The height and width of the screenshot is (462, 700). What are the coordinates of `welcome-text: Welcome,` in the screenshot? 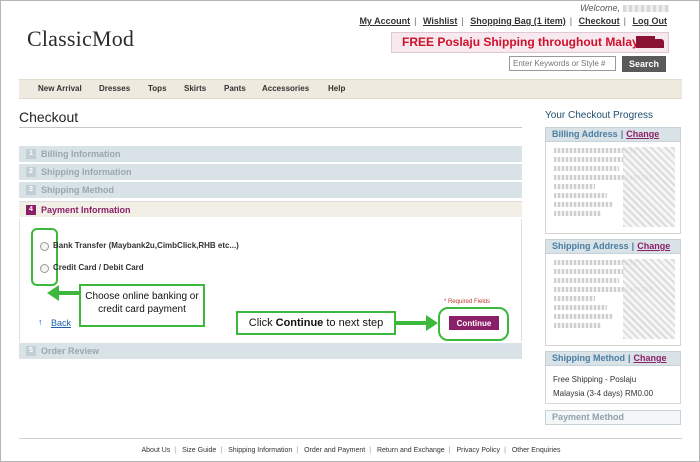 It's located at (624, 8).